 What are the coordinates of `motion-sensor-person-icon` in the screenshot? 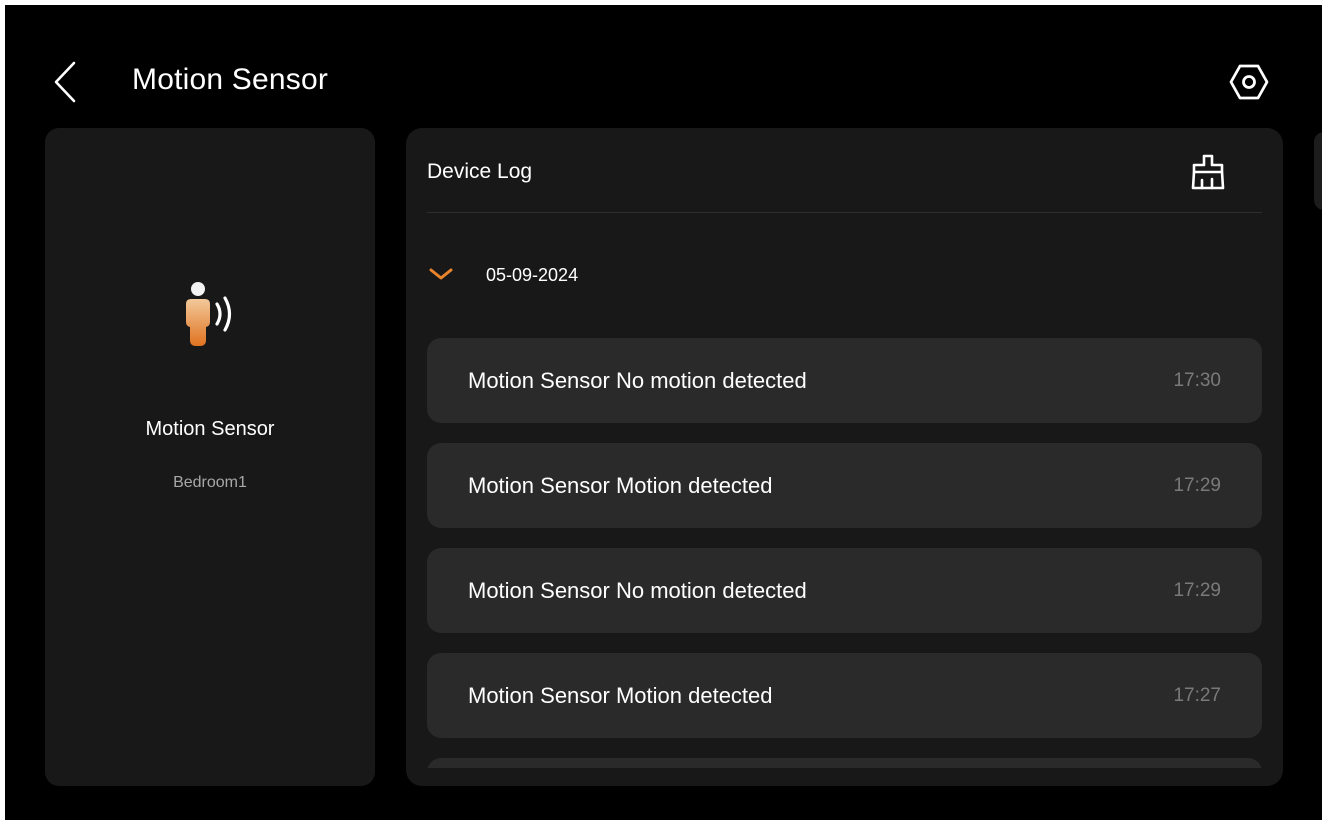 It's located at (209, 314).